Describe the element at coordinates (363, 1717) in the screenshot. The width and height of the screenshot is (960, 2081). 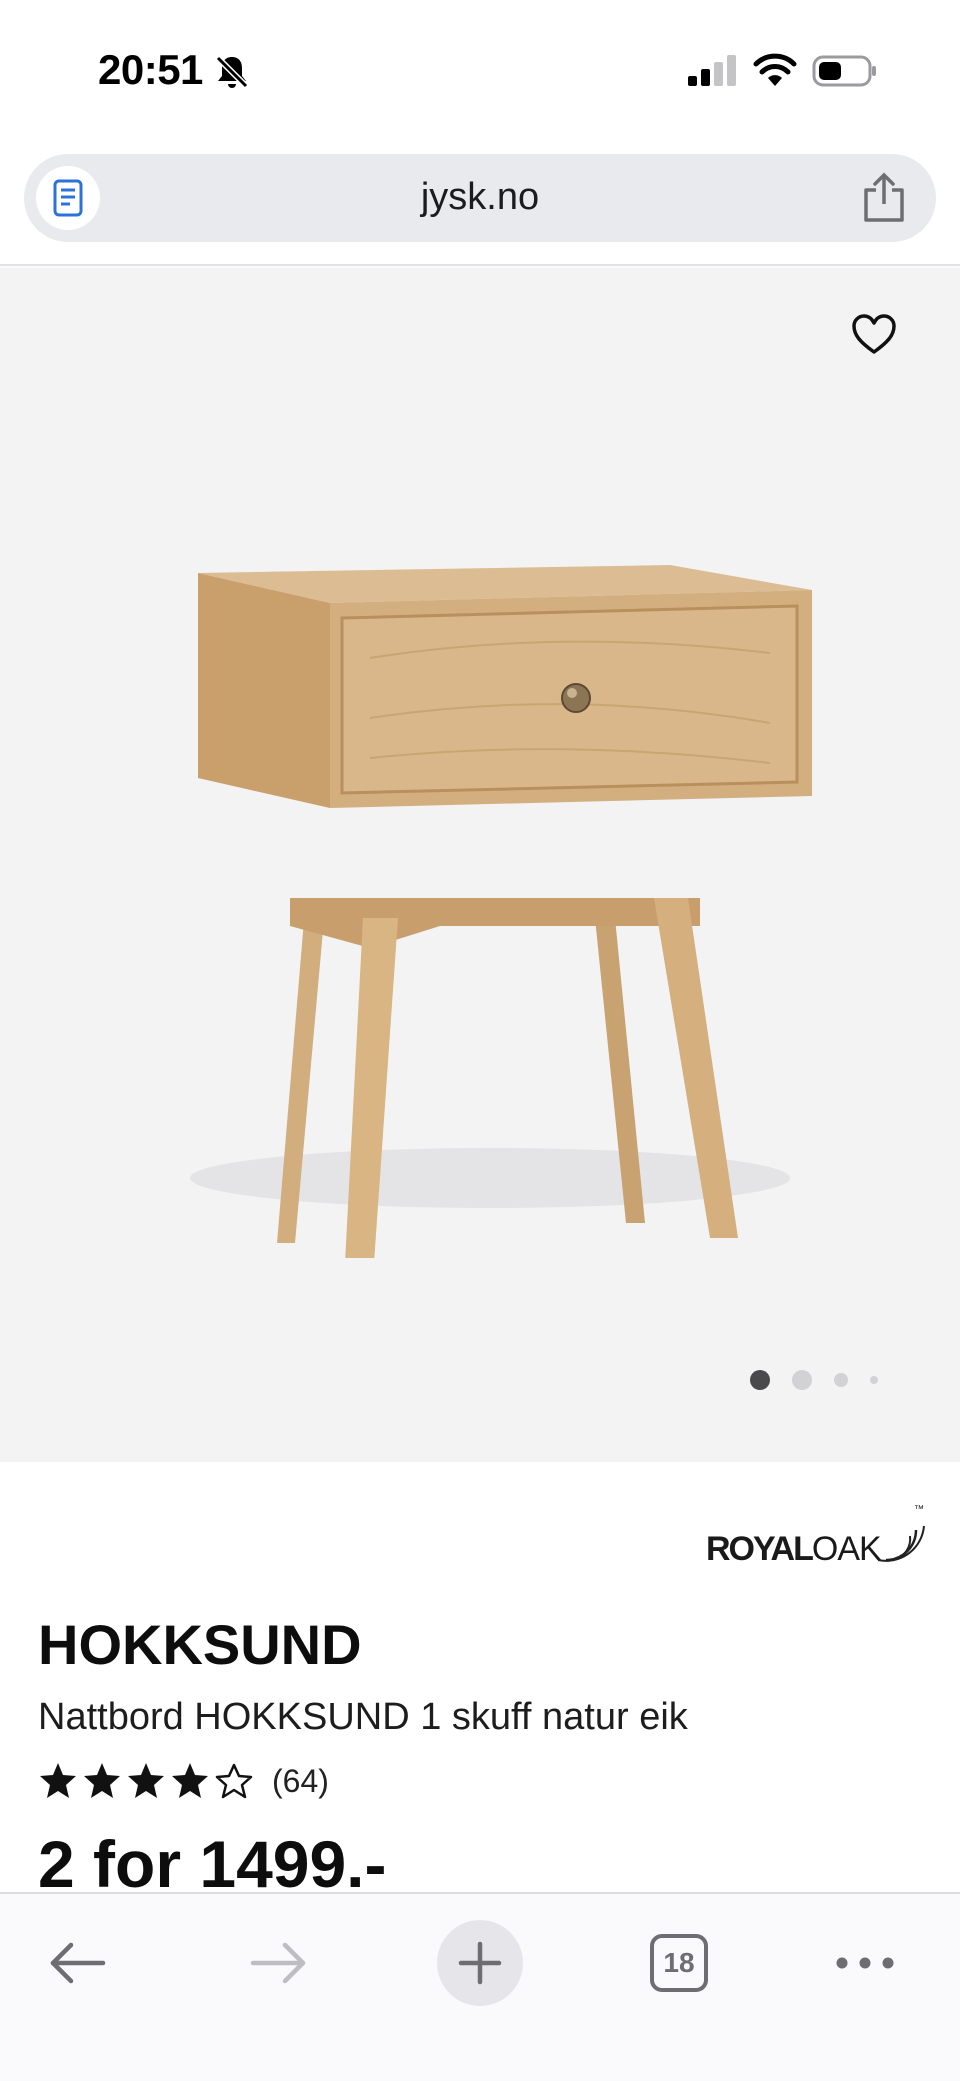
I see `product-description: Nattbord HOKKSUND 1 skuff natur eik` at that location.